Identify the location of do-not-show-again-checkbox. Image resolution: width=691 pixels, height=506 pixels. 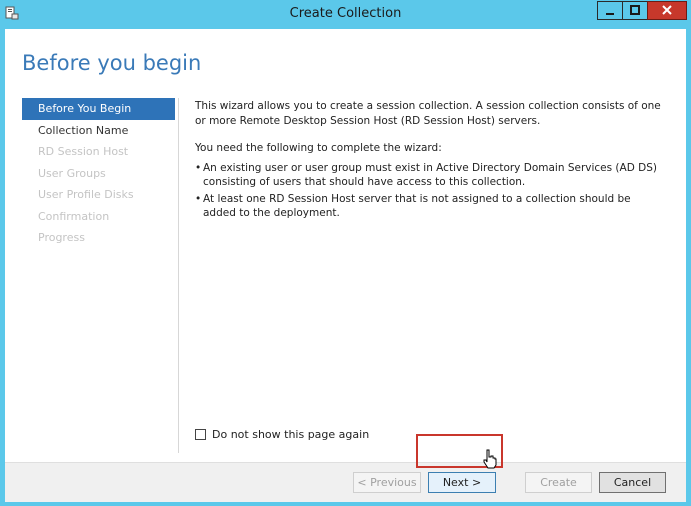
(200, 434).